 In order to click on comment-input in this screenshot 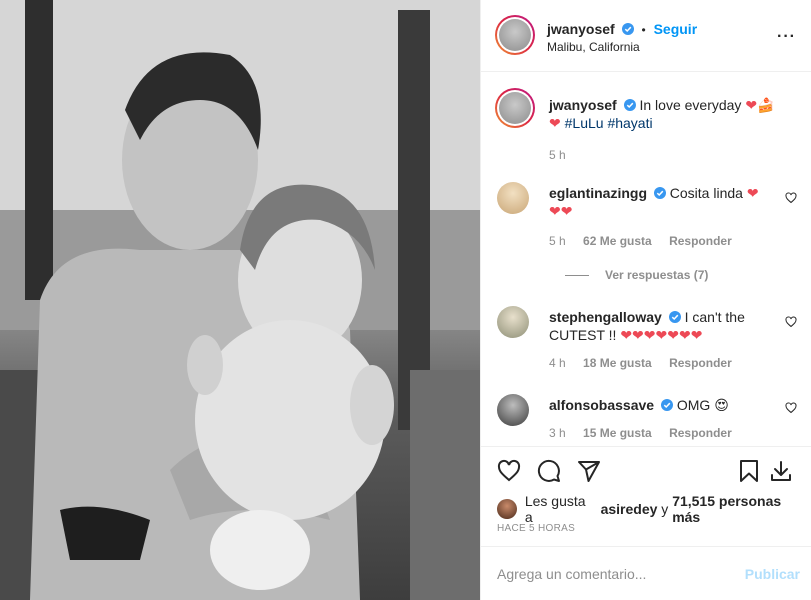, I will do `click(617, 574)`.